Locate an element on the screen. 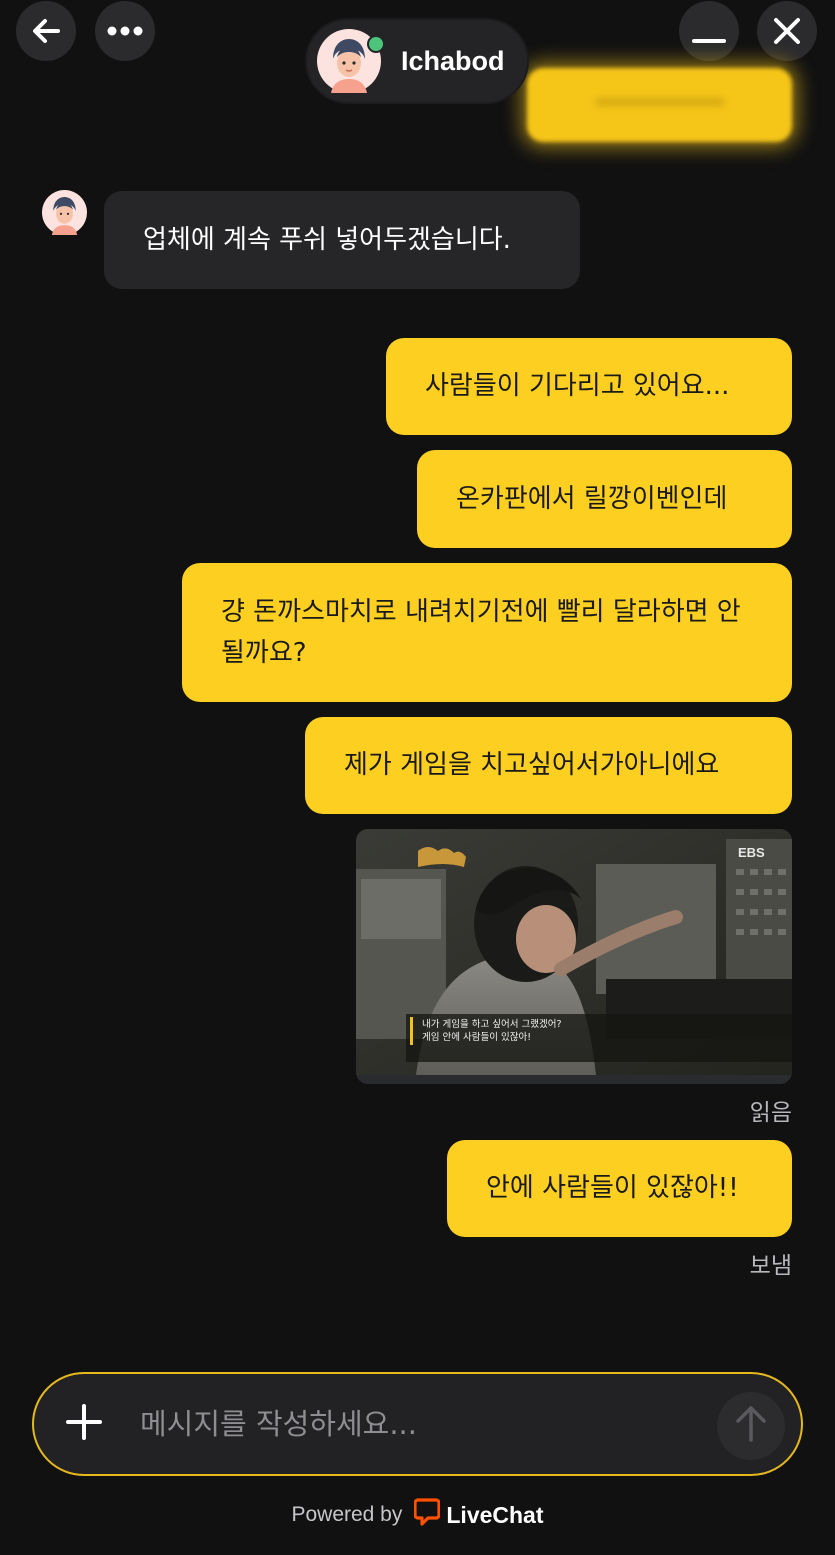 The height and width of the screenshot is (1555, 835). arrow-left-icon is located at coordinates (46, 31).